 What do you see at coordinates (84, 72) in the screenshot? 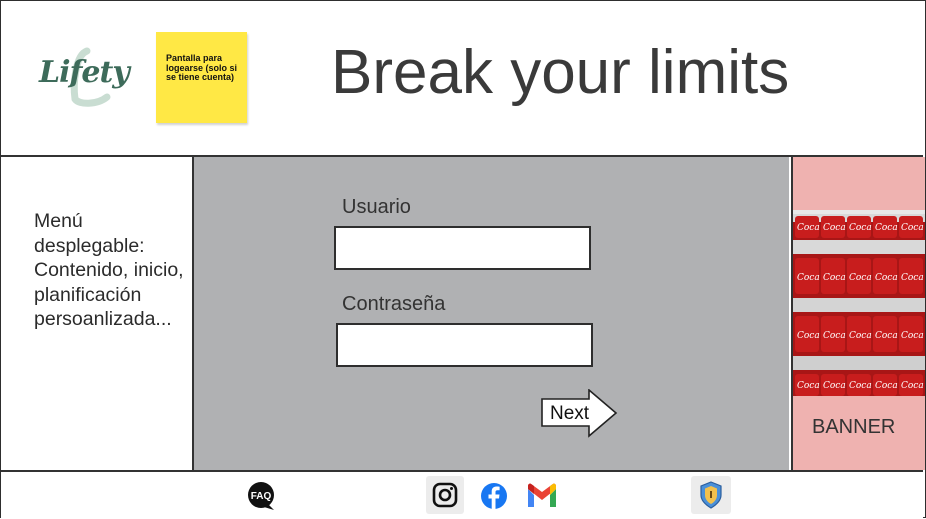
I see `logo-text: Lifety` at bounding box center [84, 72].